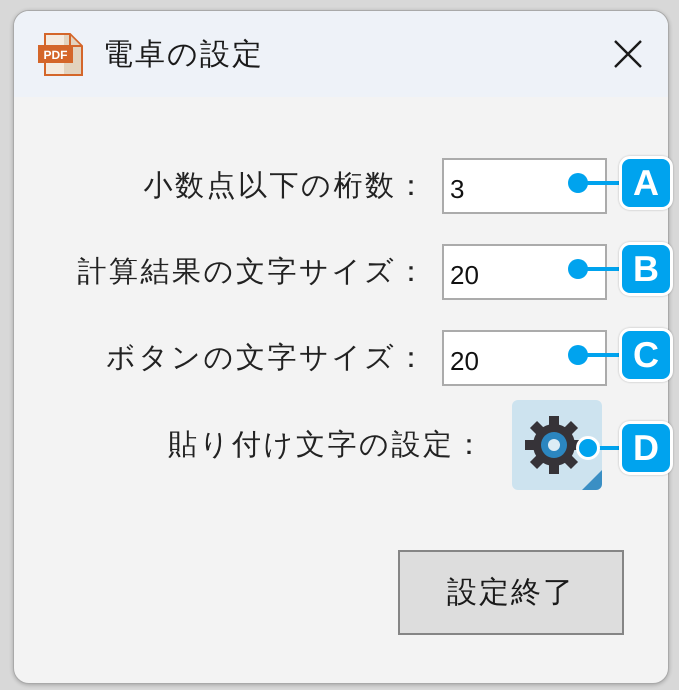 Image resolution: width=679 pixels, height=690 pixels. What do you see at coordinates (327, 445) in the screenshot?
I see `setting-label: 貼り付け文字の設定：` at bounding box center [327, 445].